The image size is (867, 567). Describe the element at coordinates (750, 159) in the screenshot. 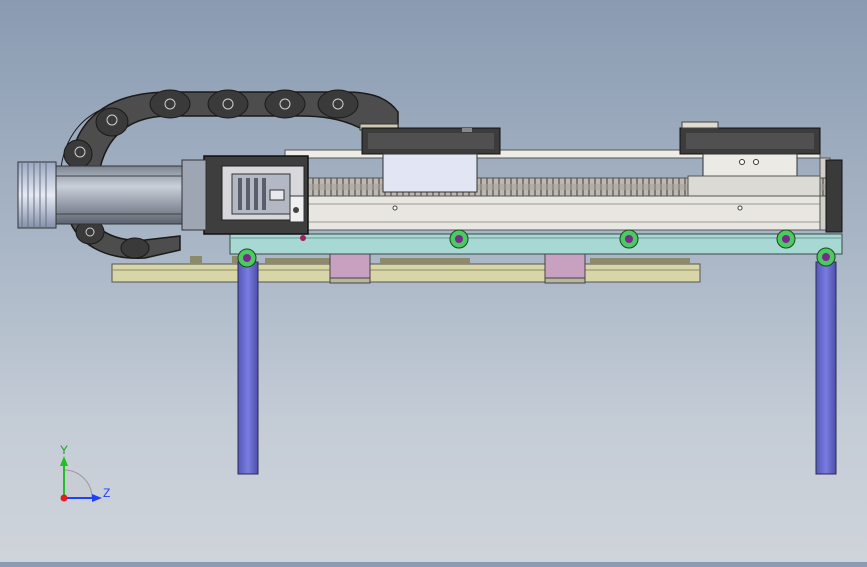

I see `carriage-right` at that location.